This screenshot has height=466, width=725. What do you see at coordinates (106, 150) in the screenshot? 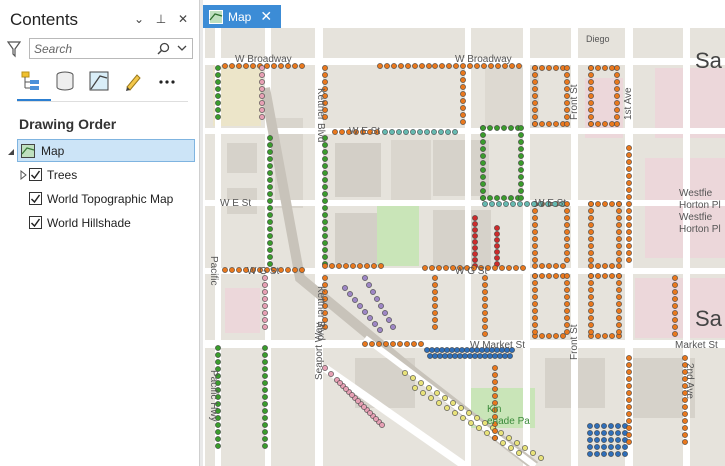
I see `layer-row-map: Map` at bounding box center [106, 150].